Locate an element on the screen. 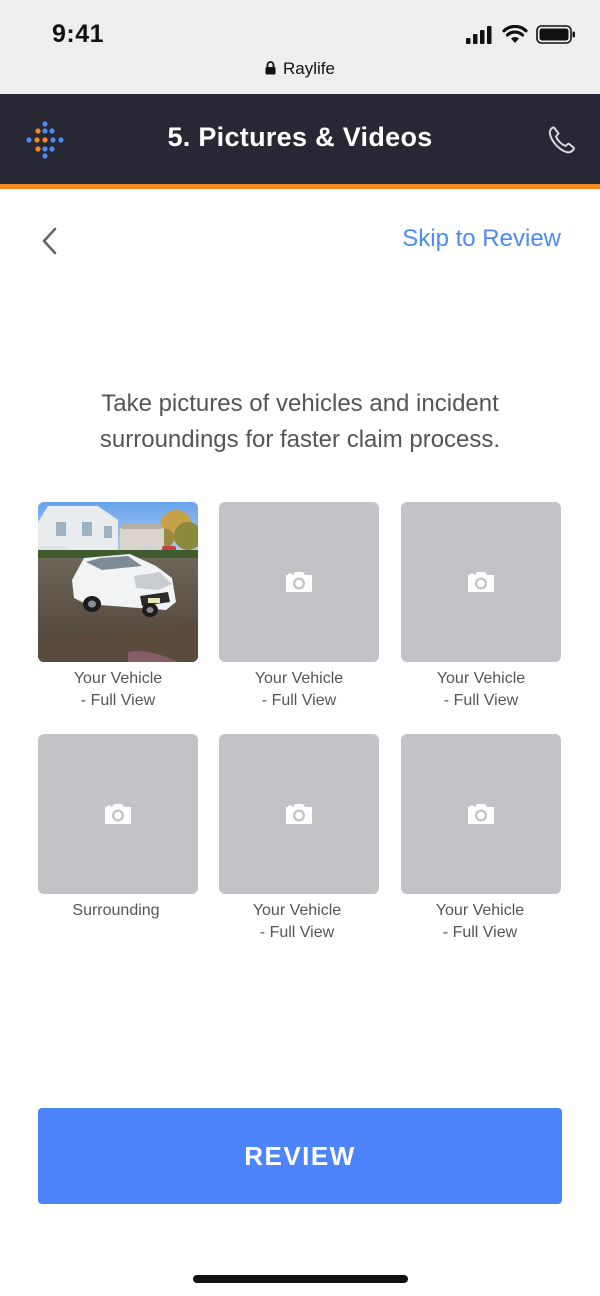 The height and width of the screenshot is (1296, 600). photo-caption-6: Your Vehicle - Full View is located at coordinates (480, 921).